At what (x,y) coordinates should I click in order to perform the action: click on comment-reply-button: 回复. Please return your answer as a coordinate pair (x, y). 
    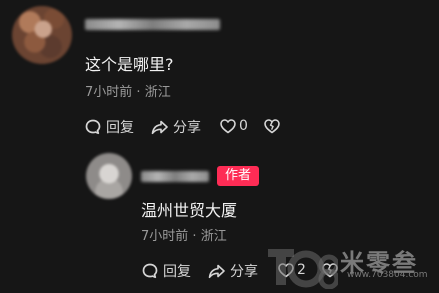
    Looking at the image, I should click on (109, 127).